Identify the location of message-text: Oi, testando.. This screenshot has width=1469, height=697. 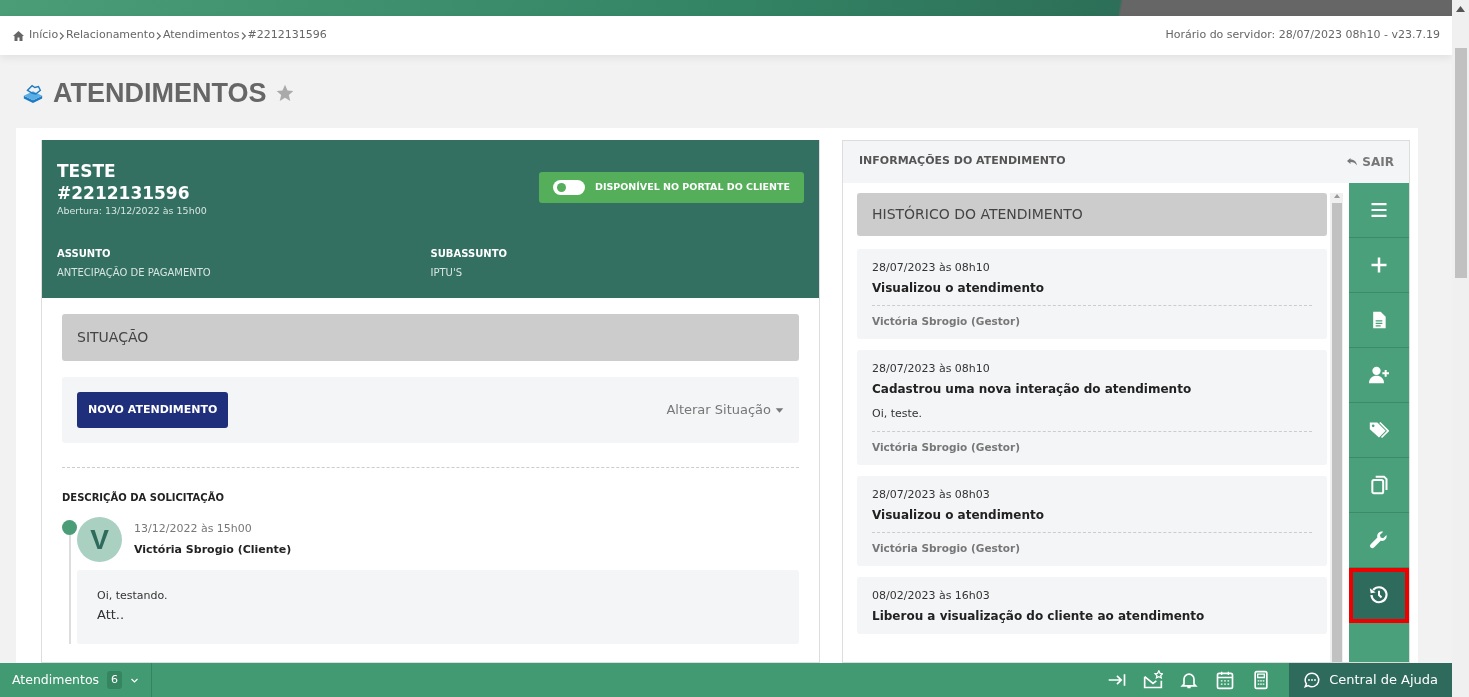
(133, 596).